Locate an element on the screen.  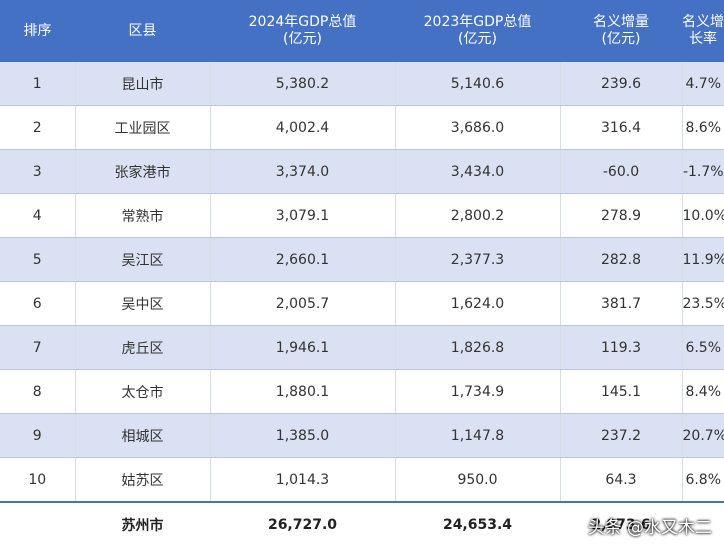
gdp-2024-cell: 1,385.0 is located at coordinates (303, 435).